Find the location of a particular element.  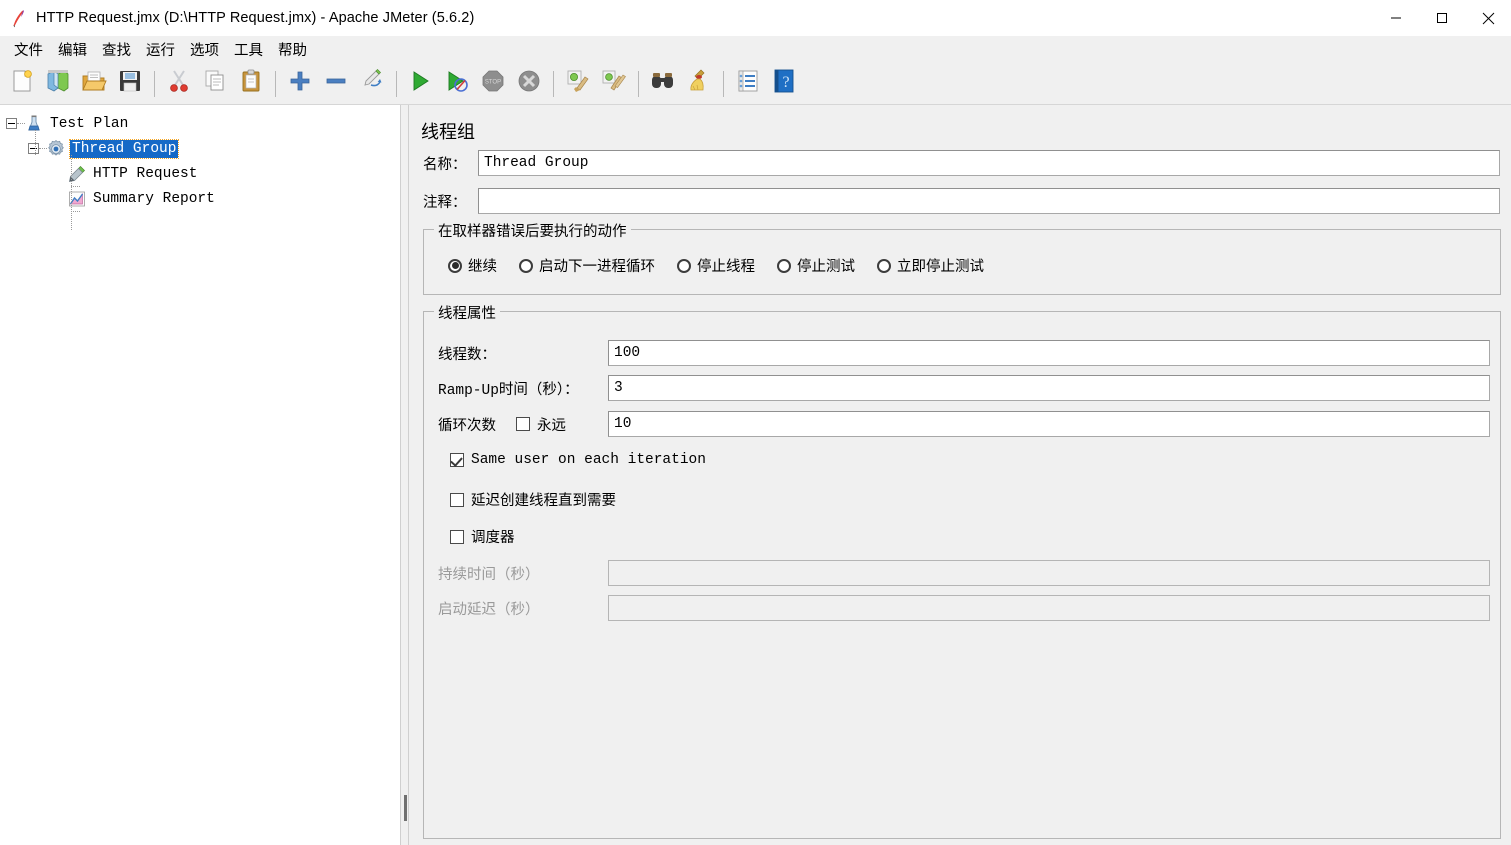

toggle-button is located at coordinates (372, 84).